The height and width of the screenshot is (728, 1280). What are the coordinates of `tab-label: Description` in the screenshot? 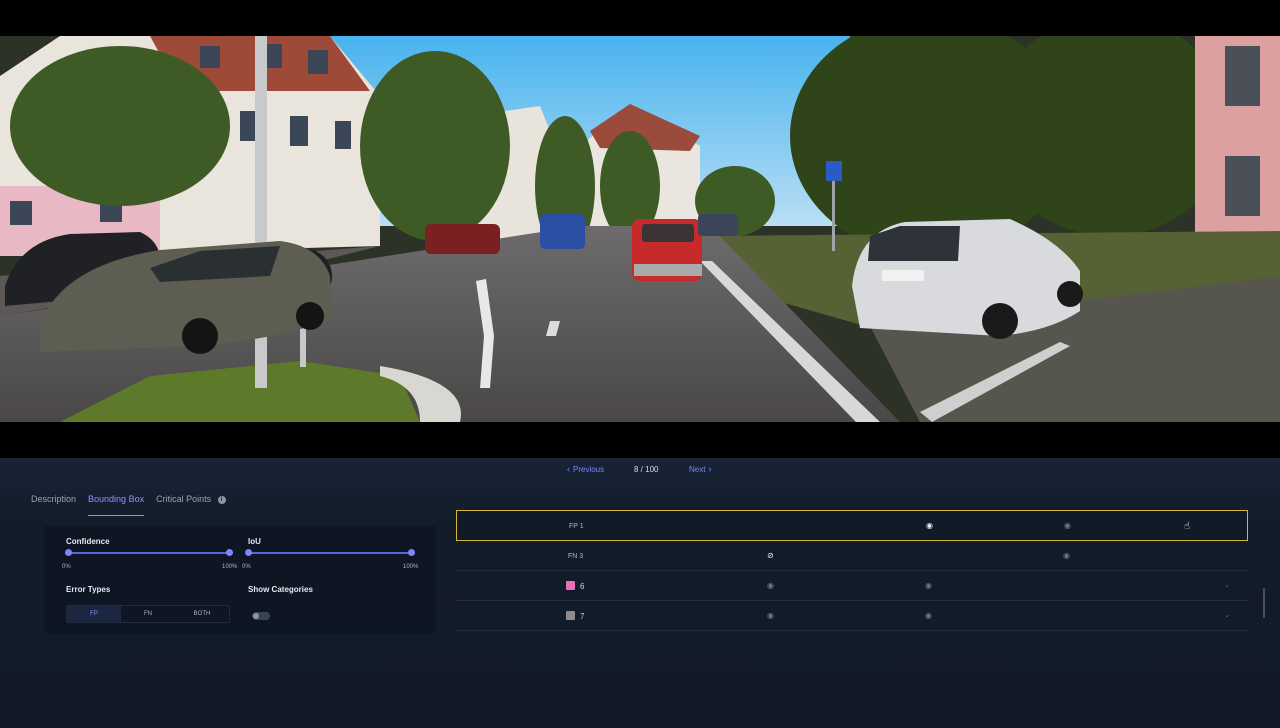 It's located at (54, 499).